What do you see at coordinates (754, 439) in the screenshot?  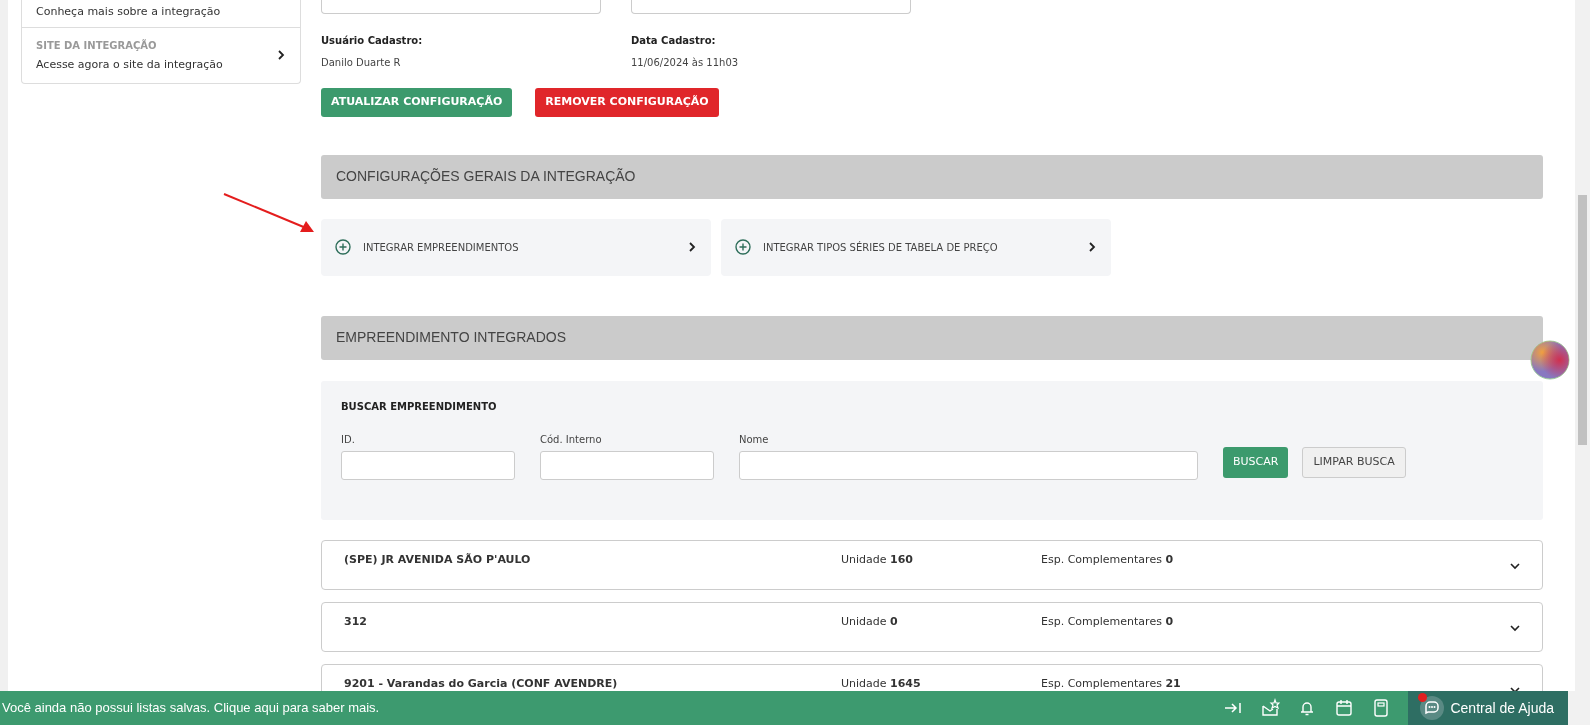 I see `field-label: Nome` at bounding box center [754, 439].